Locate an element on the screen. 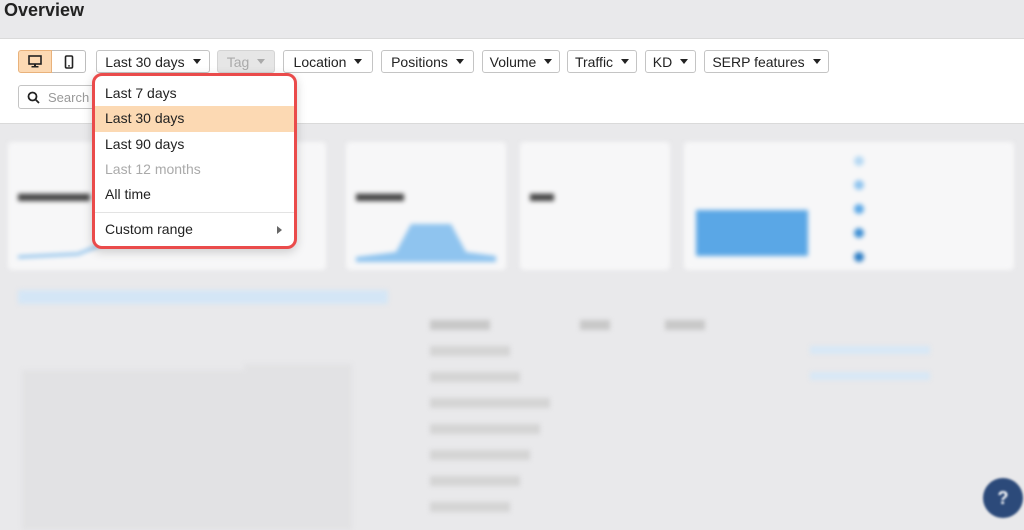 Image resolution: width=1024 pixels, height=530 pixels. search-icon is located at coordinates (33, 97).